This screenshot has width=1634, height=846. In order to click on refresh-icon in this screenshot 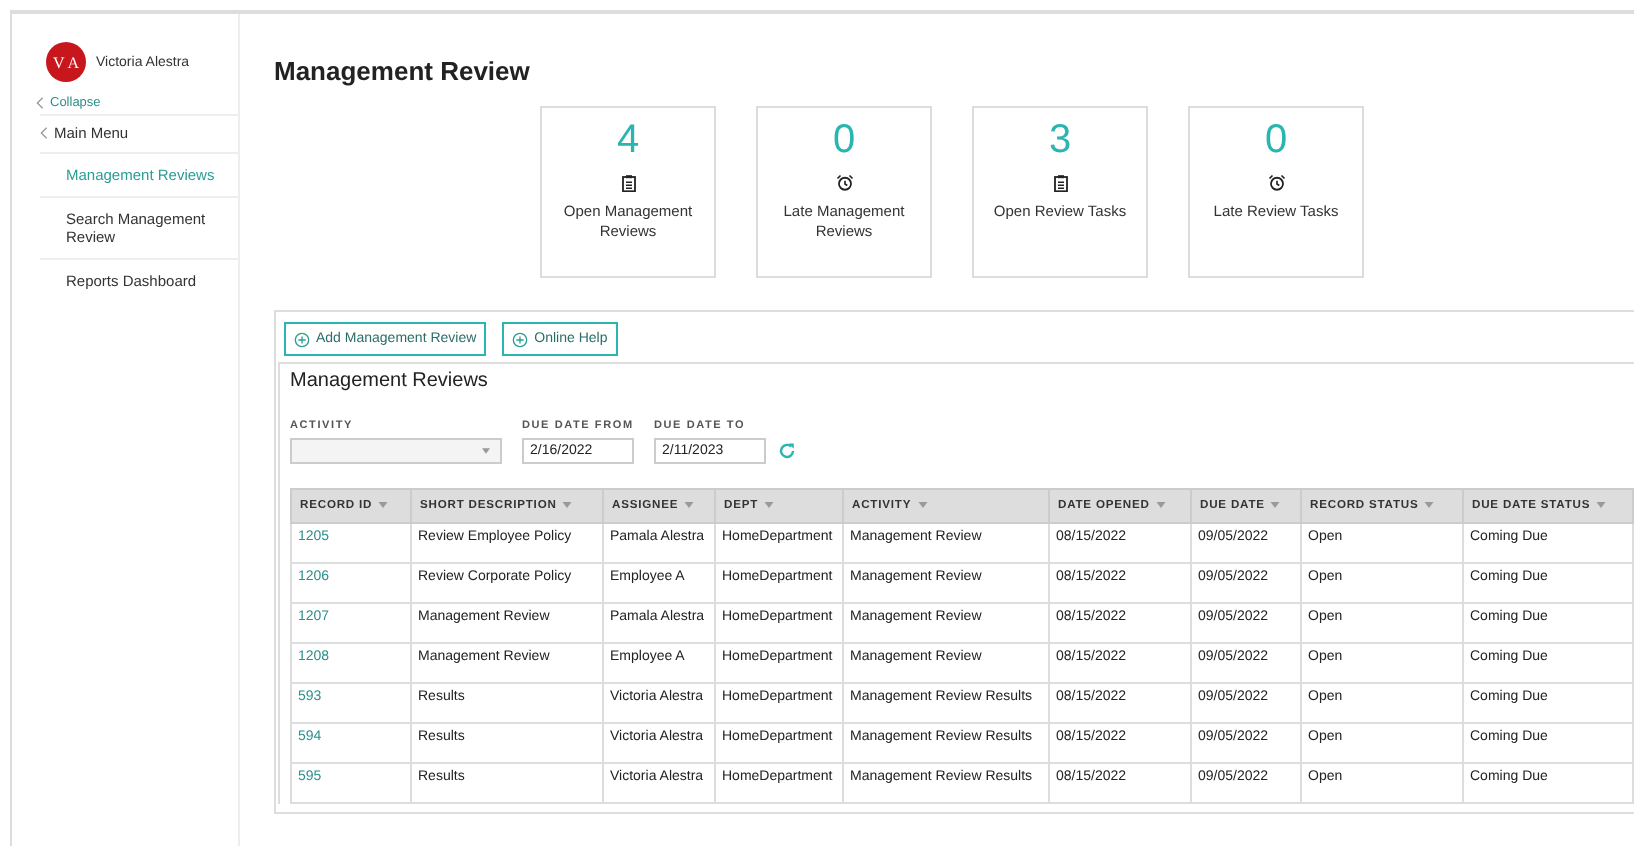, I will do `click(787, 451)`.